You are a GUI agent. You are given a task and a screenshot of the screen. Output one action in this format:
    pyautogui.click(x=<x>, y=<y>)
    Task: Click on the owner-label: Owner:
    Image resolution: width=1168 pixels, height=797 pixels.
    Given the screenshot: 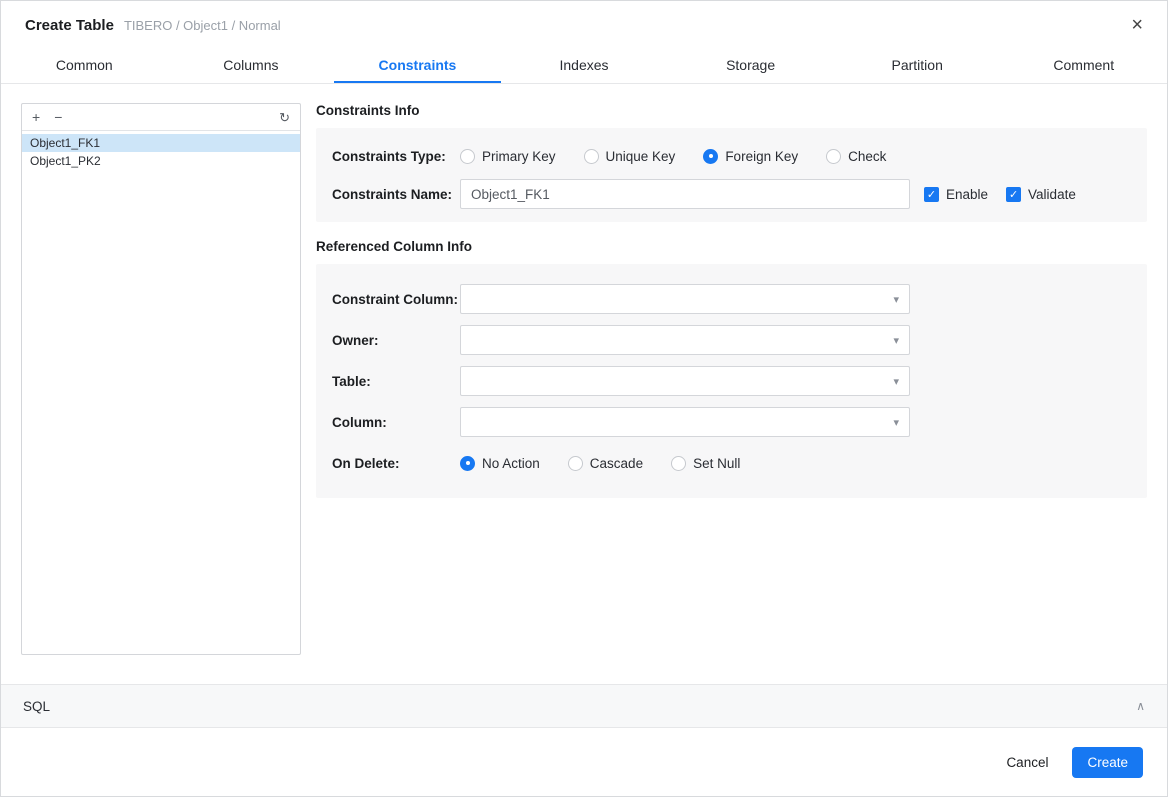 What is the action you would take?
    pyautogui.click(x=355, y=340)
    